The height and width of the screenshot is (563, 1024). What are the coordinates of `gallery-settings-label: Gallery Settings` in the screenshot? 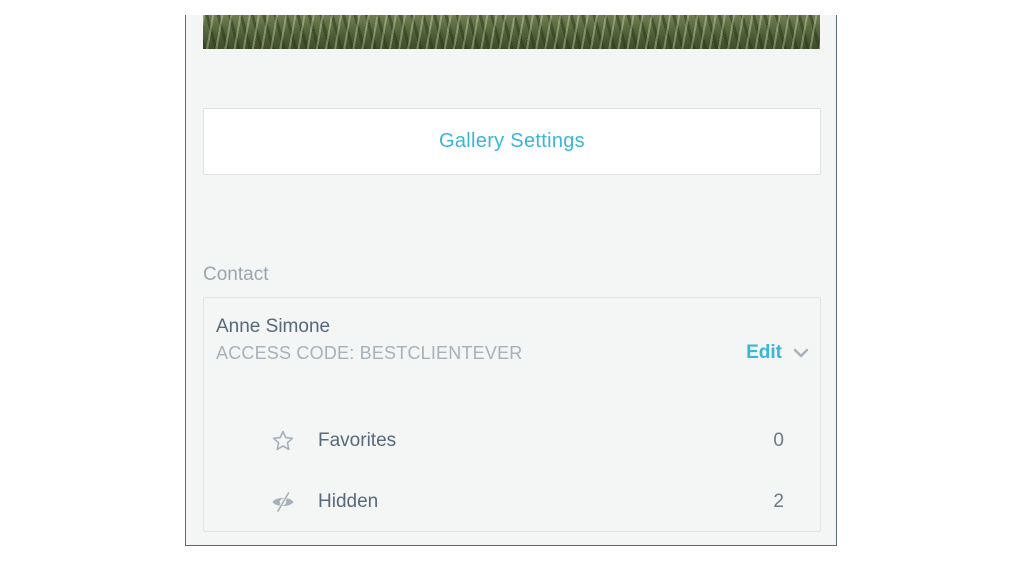 It's located at (512, 141).